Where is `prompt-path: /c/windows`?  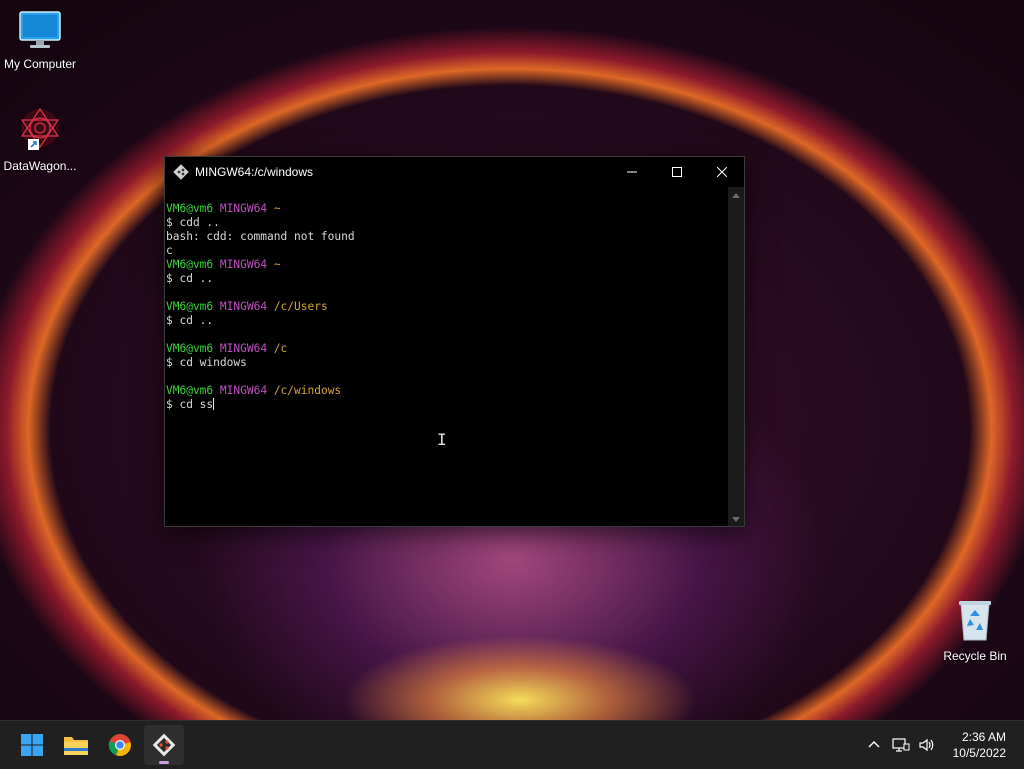 prompt-path: /c/windows is located at coordinates (307, 390).